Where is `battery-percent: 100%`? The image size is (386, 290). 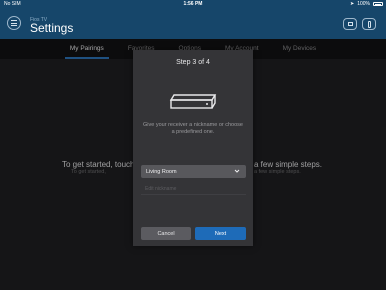
battery-percent: 100% is located at coordinates (363, 4).